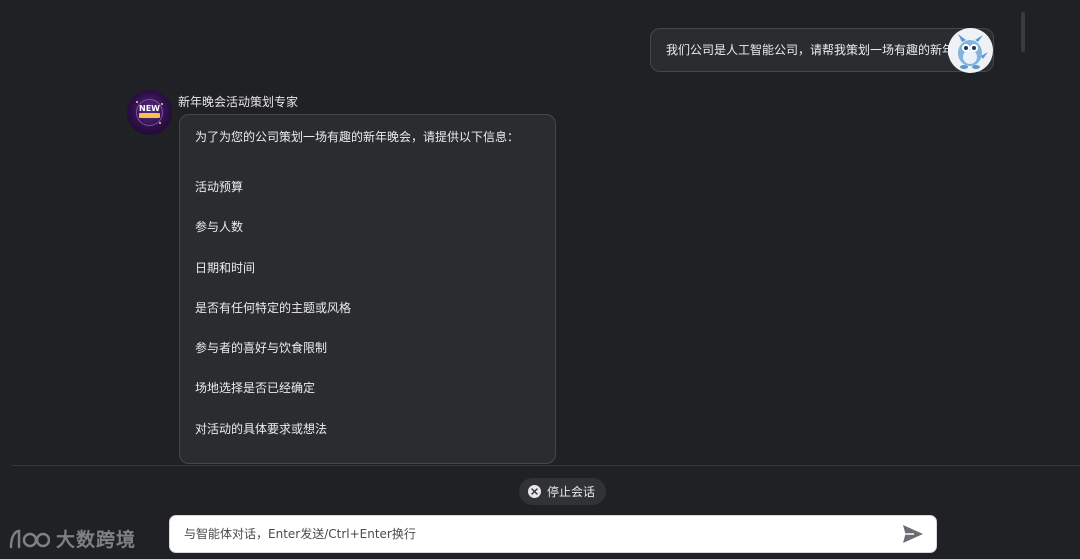 The height and width of the screenshot is (559, 1080). What do you see at coordinates (1023, 32) in the screenshot?
I see `scrollbar-thumb` at bounding box center [1023, 32].